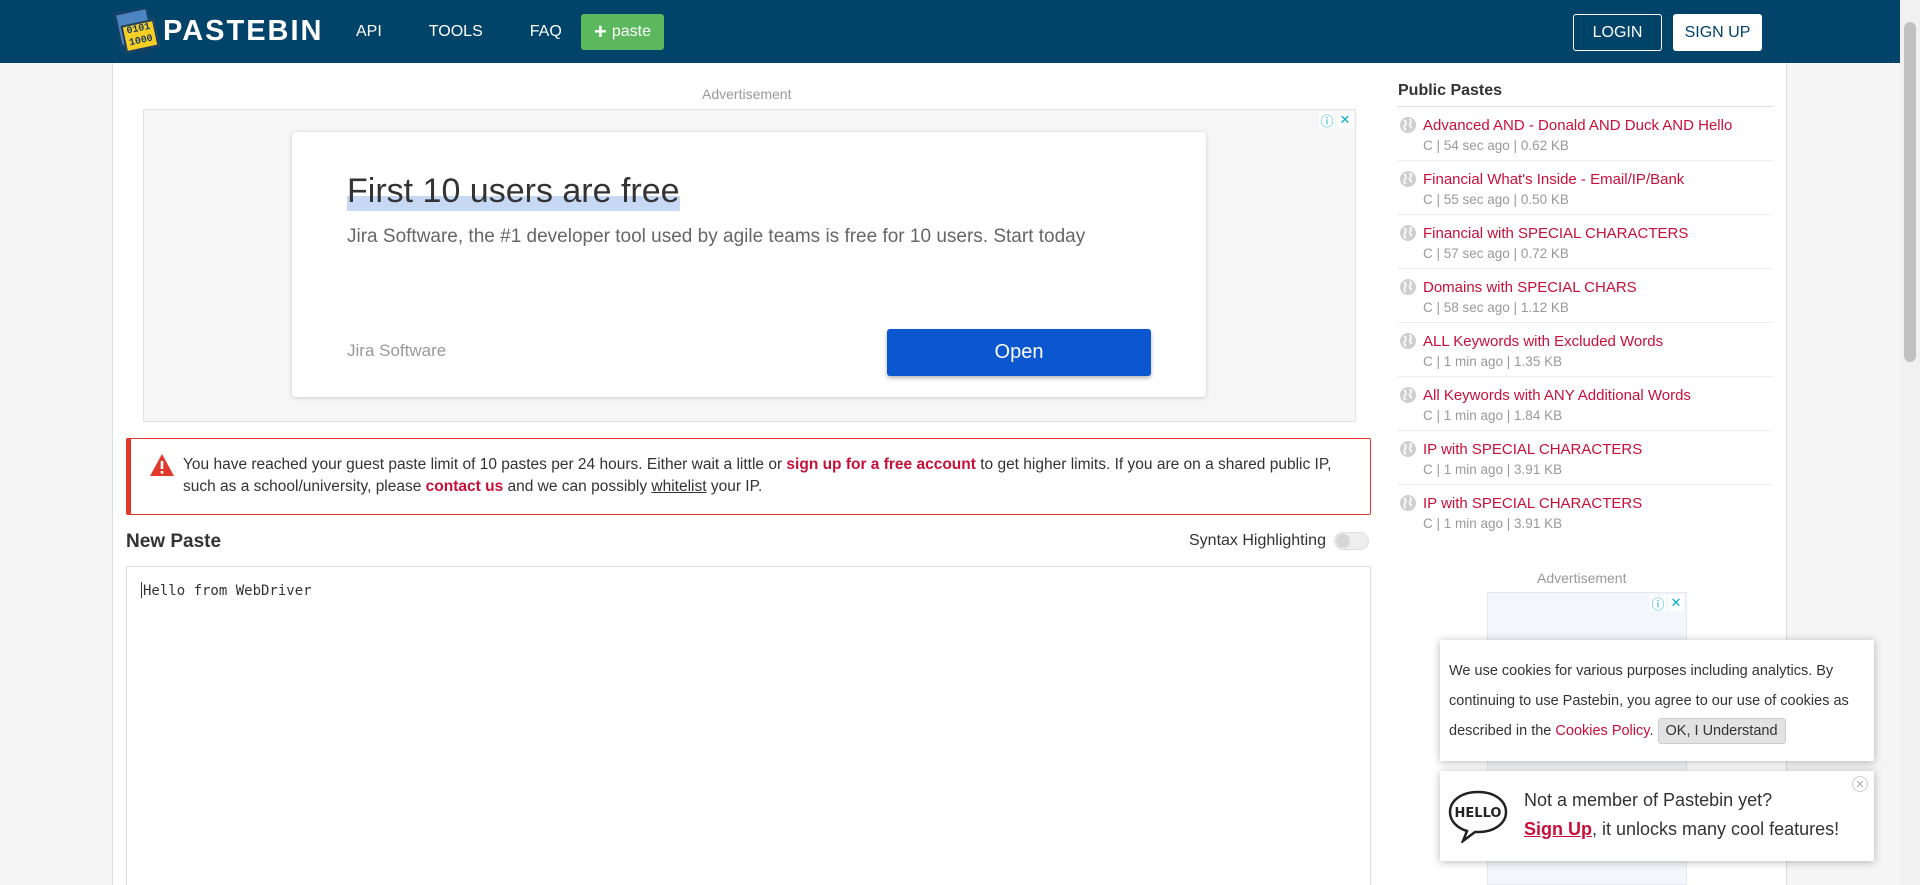 Image resolution: width=1920 pixels, height=885 pixels. Describe the element at coordinates (747, 94) in the screenshot. I see `ad-label: Advertisement` at that location.